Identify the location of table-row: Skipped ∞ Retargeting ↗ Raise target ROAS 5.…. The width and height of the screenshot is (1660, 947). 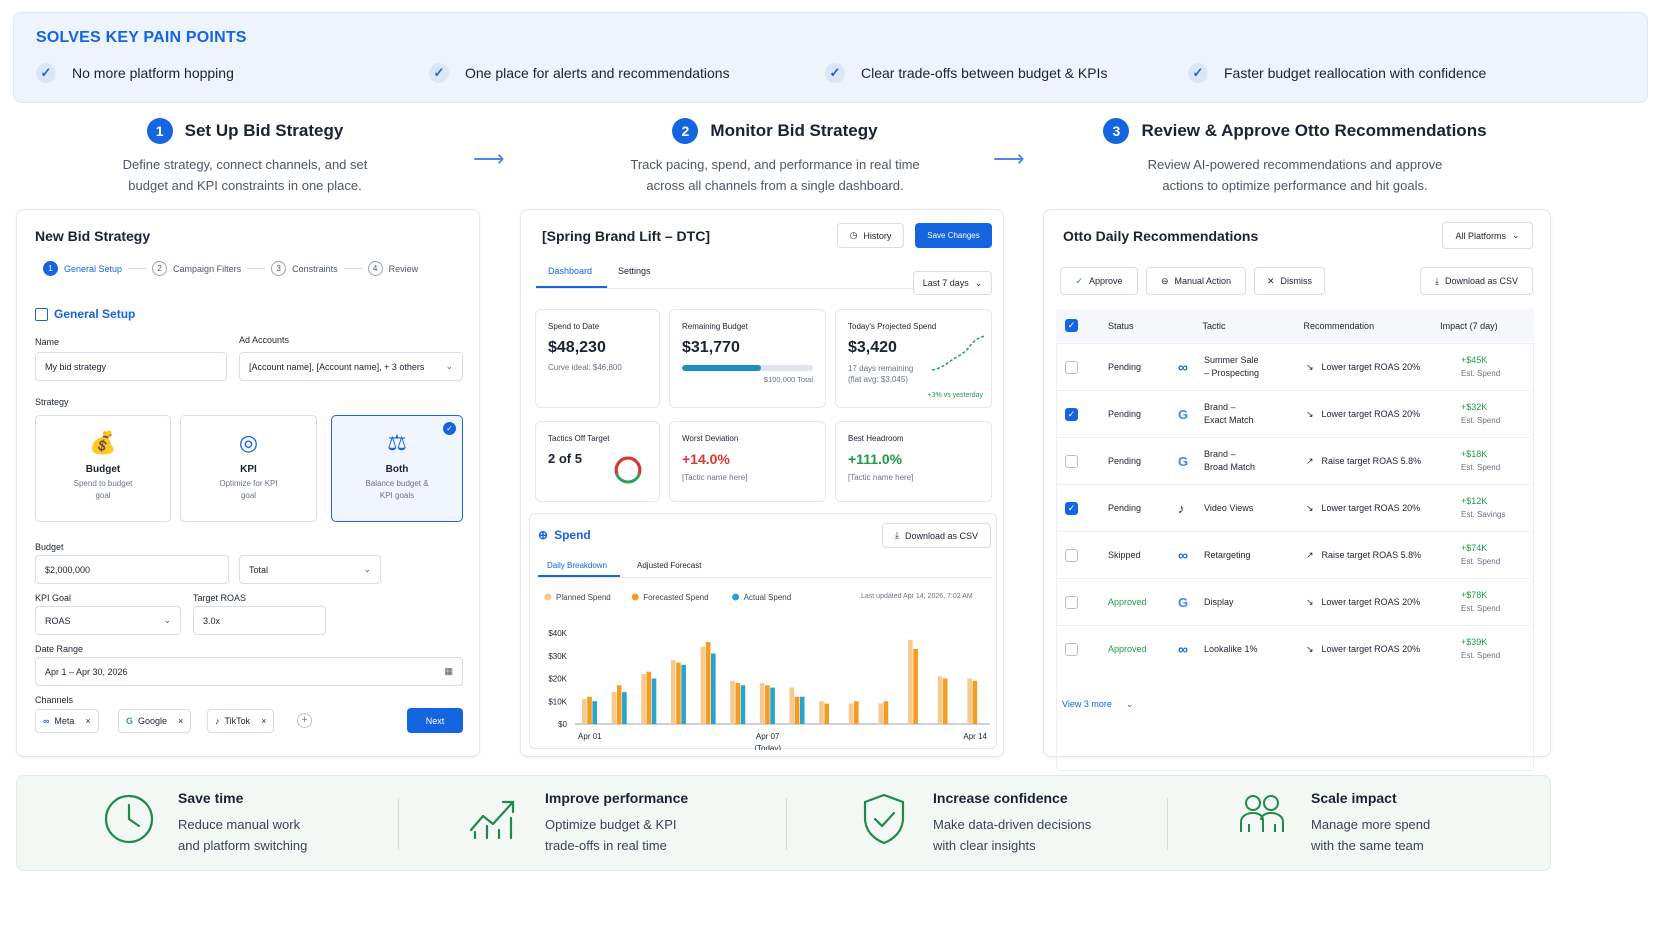
(1295, 554).